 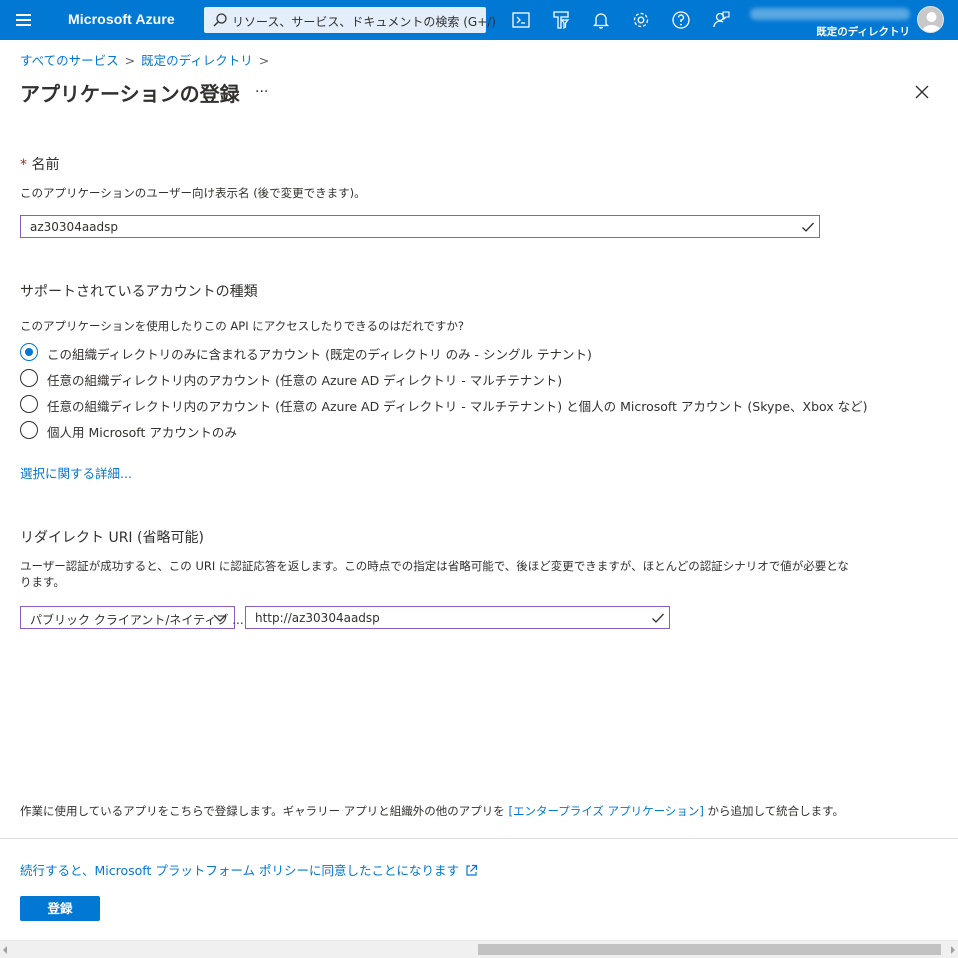 I want to click on chevron-down-icon, so click(x=220, y=618).